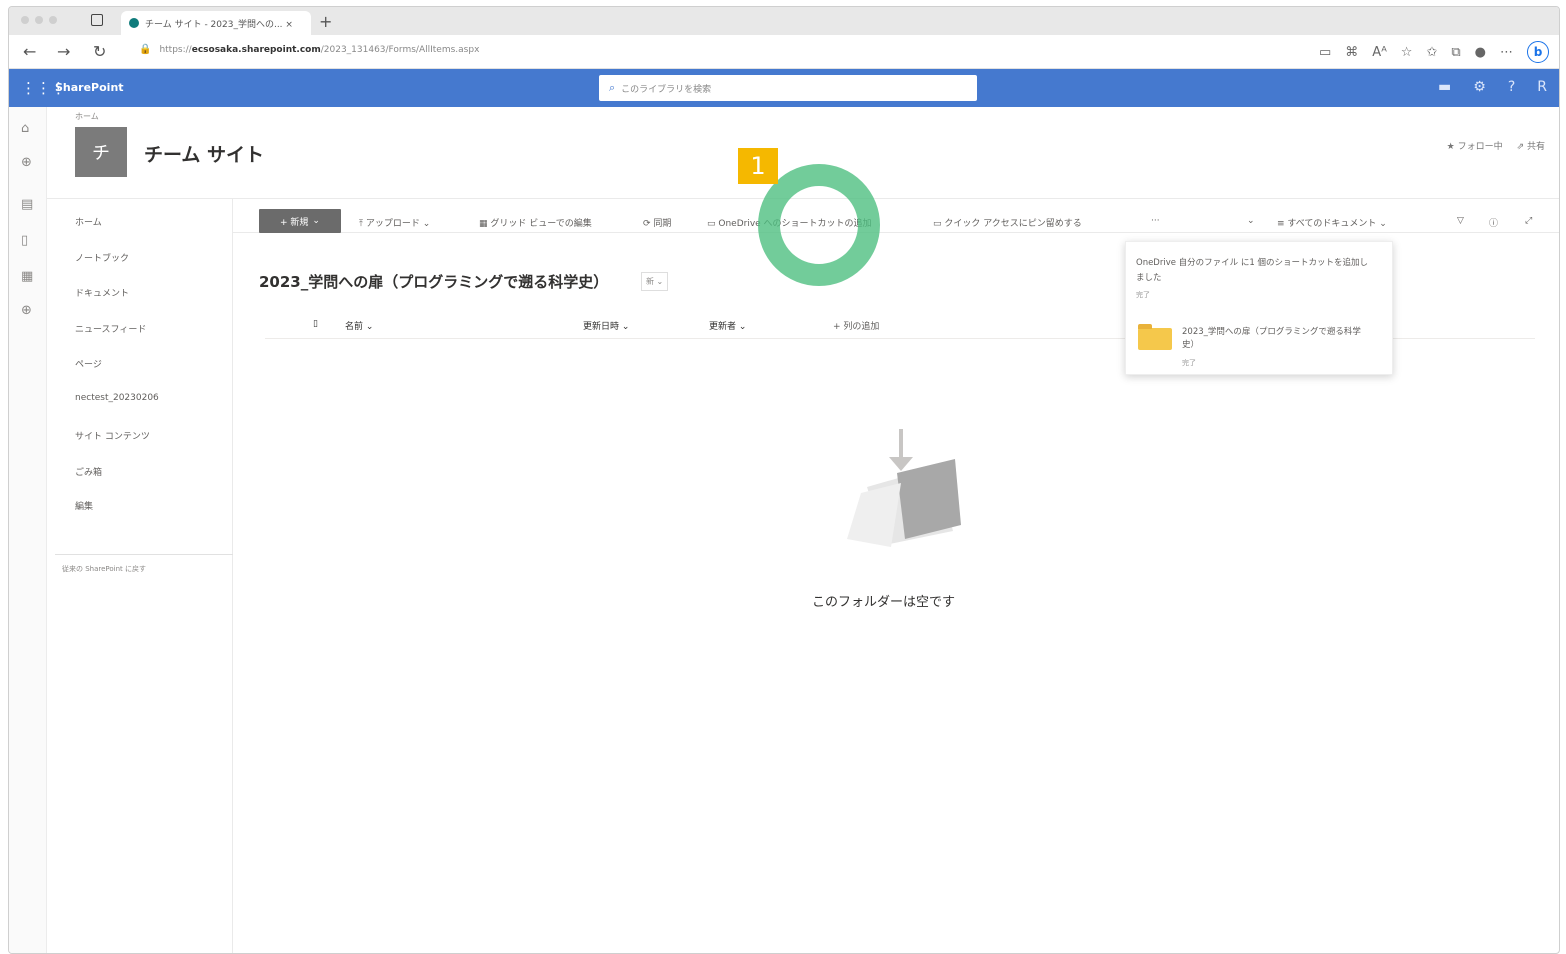  Describe the element at coordinates (27, 204) in the screenshot. I see `folder-icon: ▤` at that location.